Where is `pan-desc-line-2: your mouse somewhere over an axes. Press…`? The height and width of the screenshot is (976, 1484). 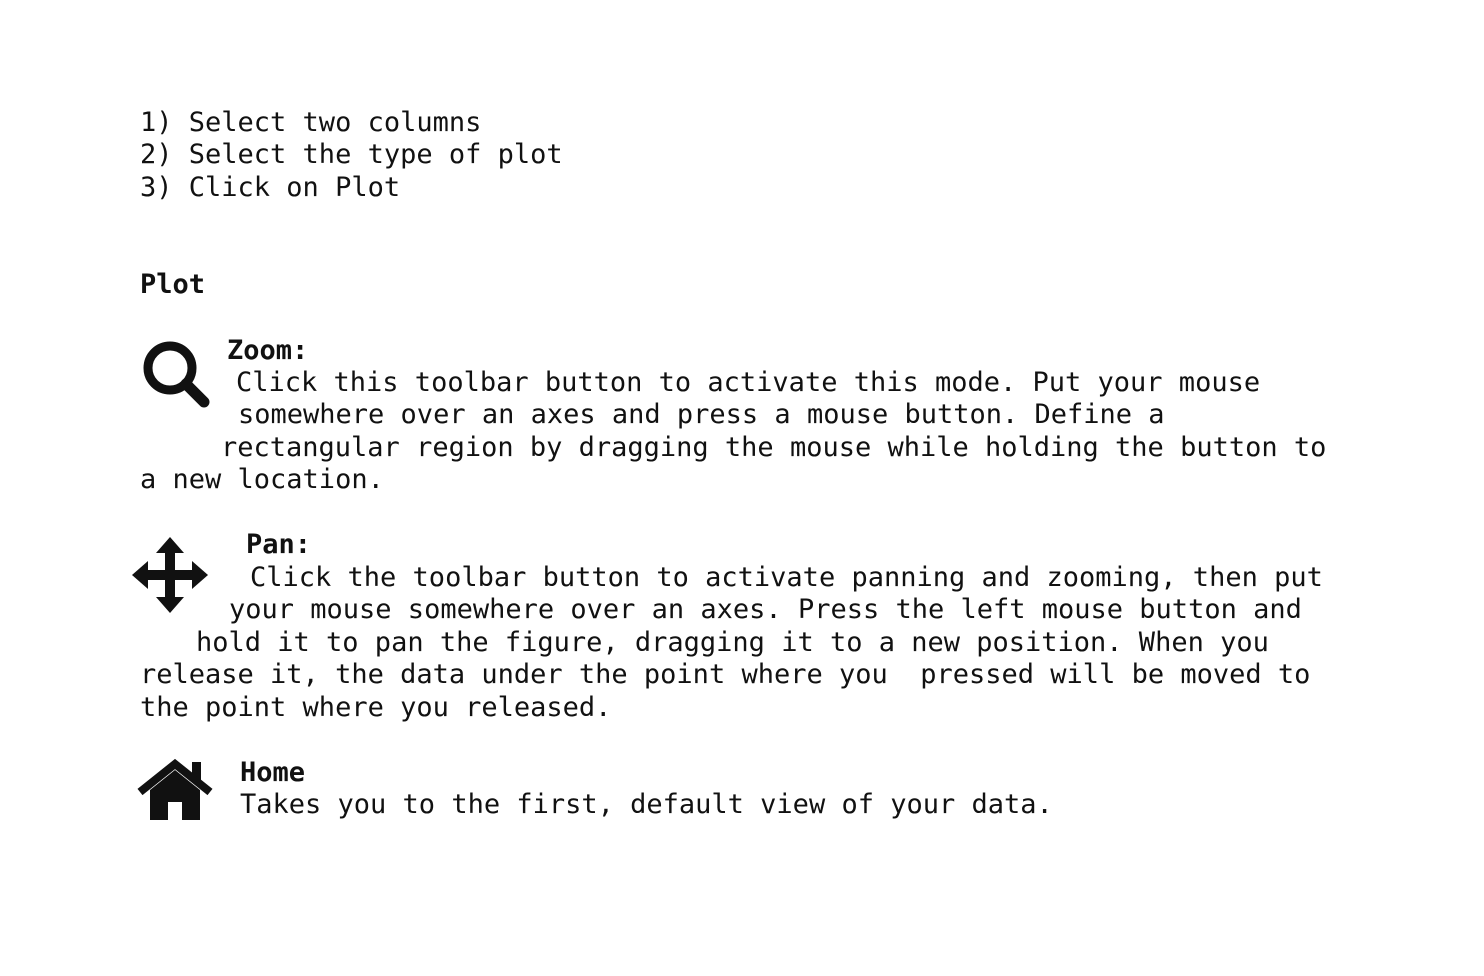
pan-desc-line-2: your mouse somewhere over an axes. Press… is located at coordinates (765, 609).